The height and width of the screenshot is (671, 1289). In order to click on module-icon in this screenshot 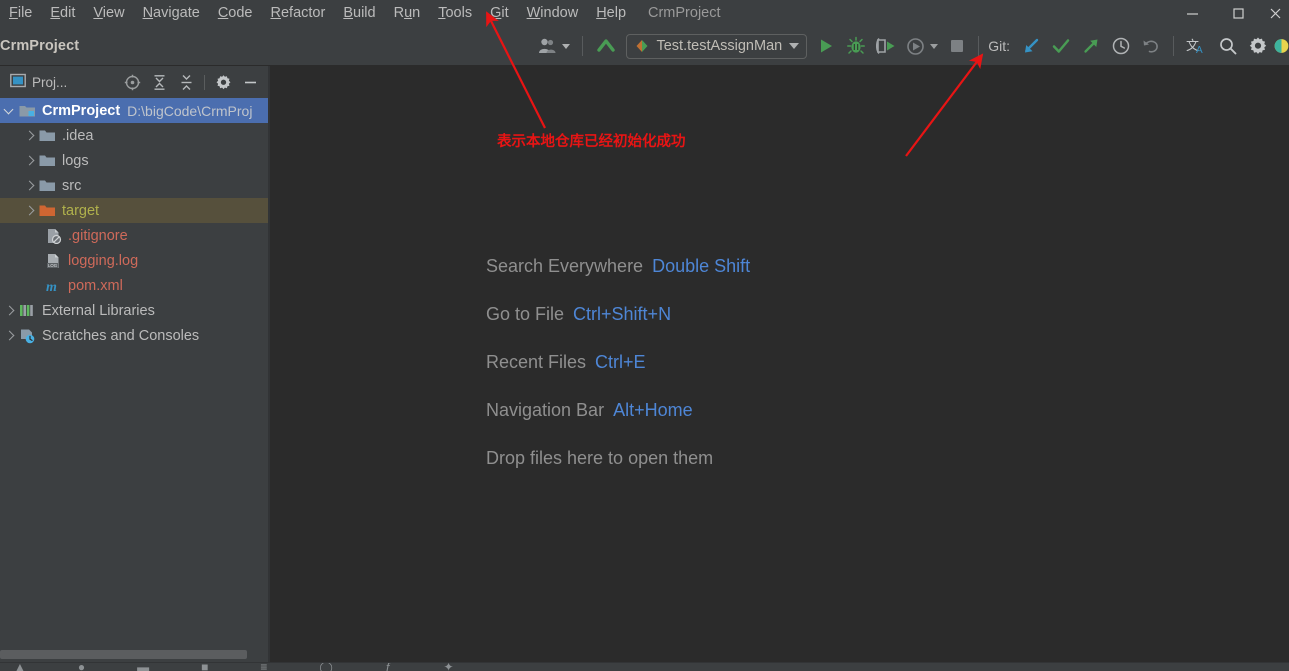, I will do `click(27, 111)`.